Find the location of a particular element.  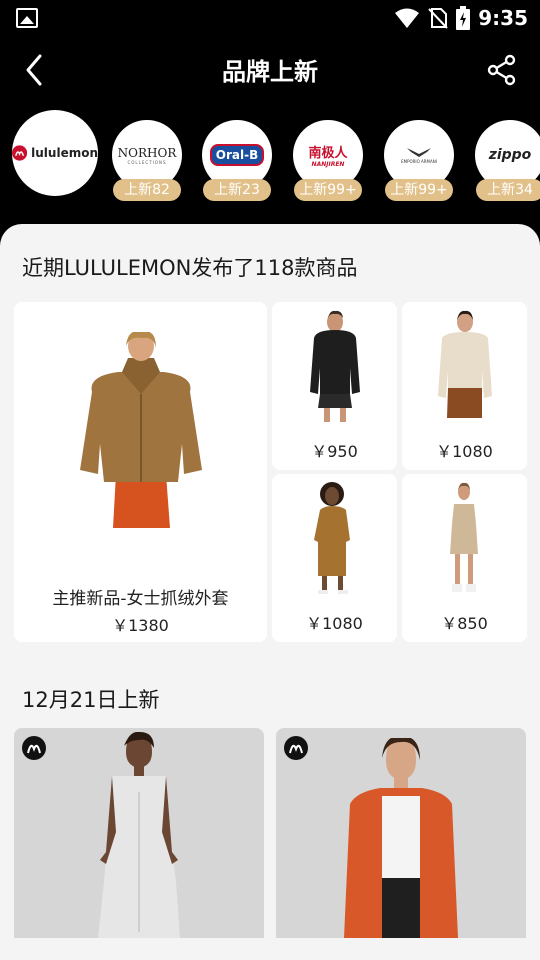

battery-charging-icon is located at coordinates (463, 18).